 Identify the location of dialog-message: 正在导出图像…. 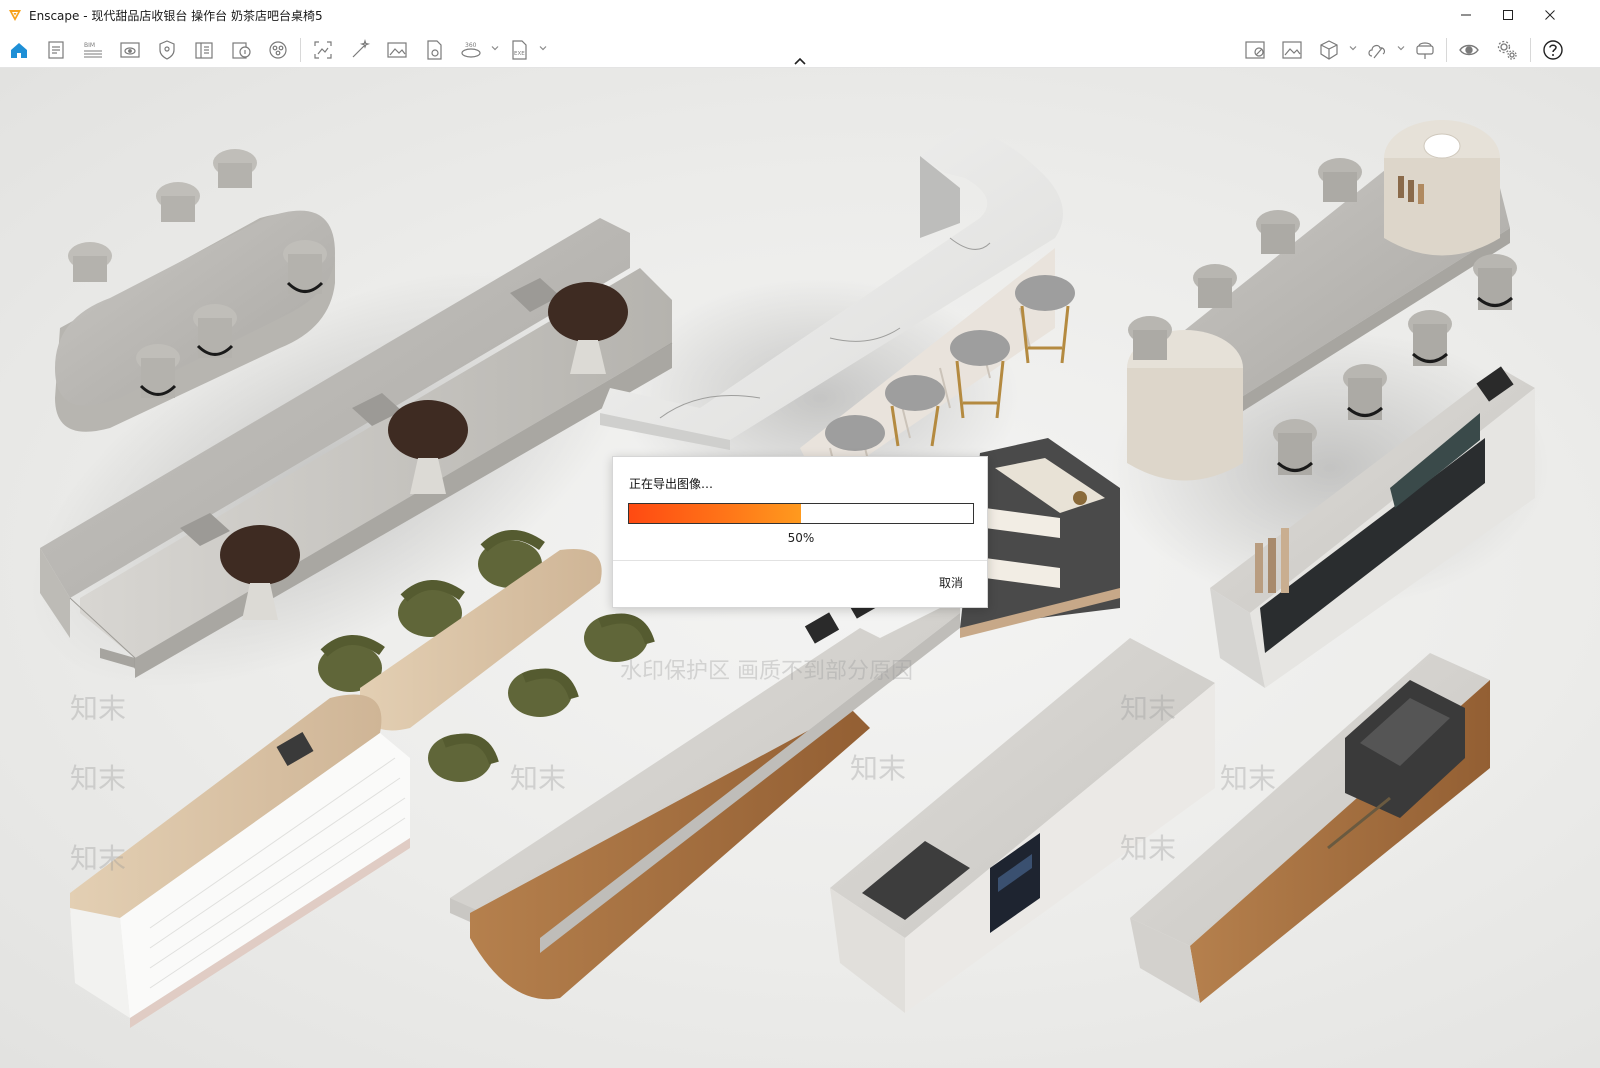
(671, 484).